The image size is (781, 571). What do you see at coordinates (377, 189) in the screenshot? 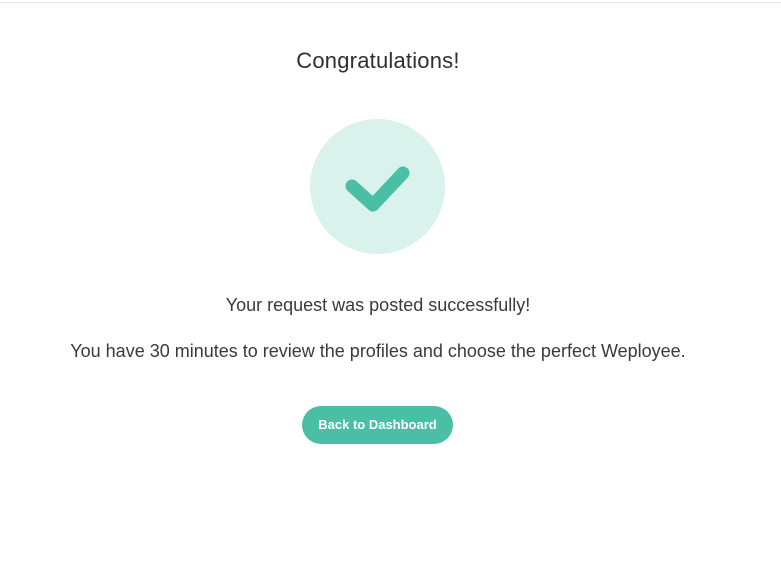
I see `checkmark-icon` at bounding box center [377, 189].